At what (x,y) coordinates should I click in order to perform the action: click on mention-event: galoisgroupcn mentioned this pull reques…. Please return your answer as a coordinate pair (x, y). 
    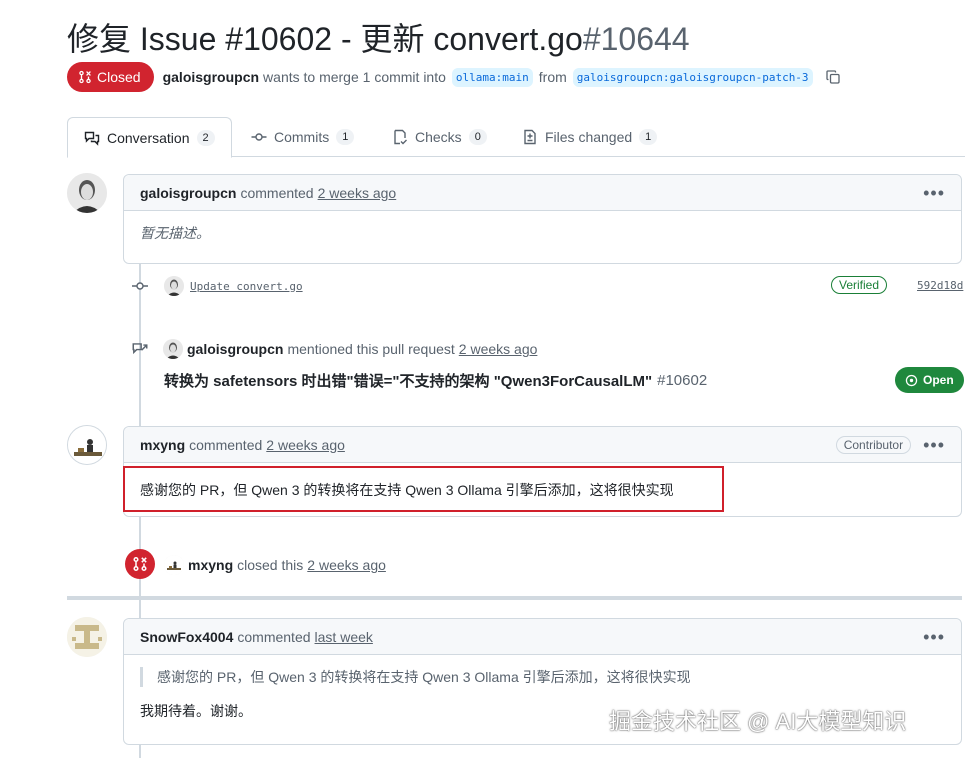
    Looking at the image, I should click on (334, 349).